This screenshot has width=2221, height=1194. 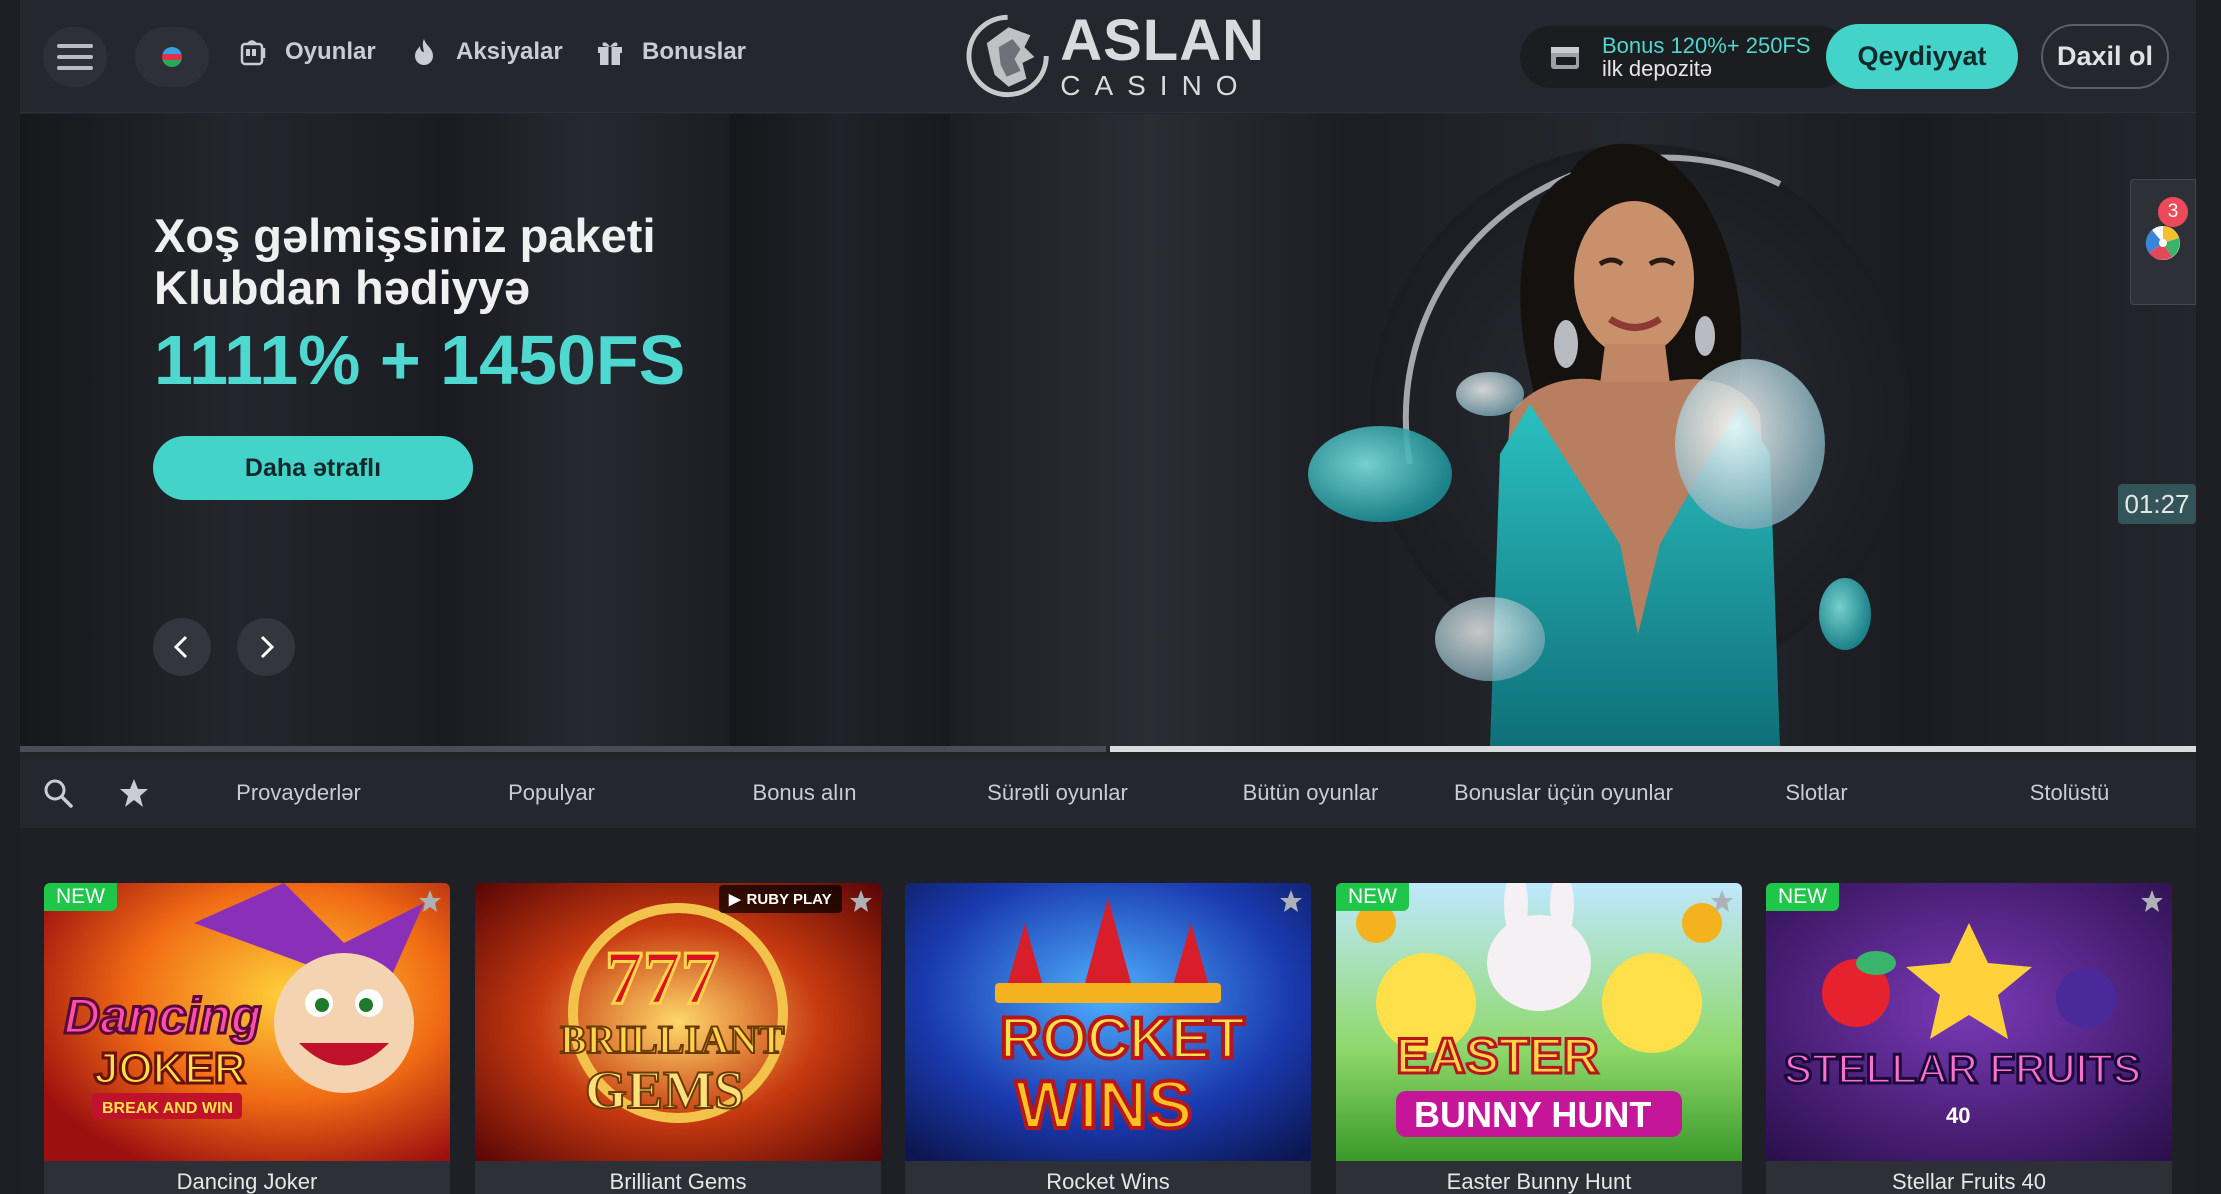 What do you see at coordinates (1162, 40) in the screenshot?
I see `logo-wordmark: ASLAN` at bounding box center [1162, 40].